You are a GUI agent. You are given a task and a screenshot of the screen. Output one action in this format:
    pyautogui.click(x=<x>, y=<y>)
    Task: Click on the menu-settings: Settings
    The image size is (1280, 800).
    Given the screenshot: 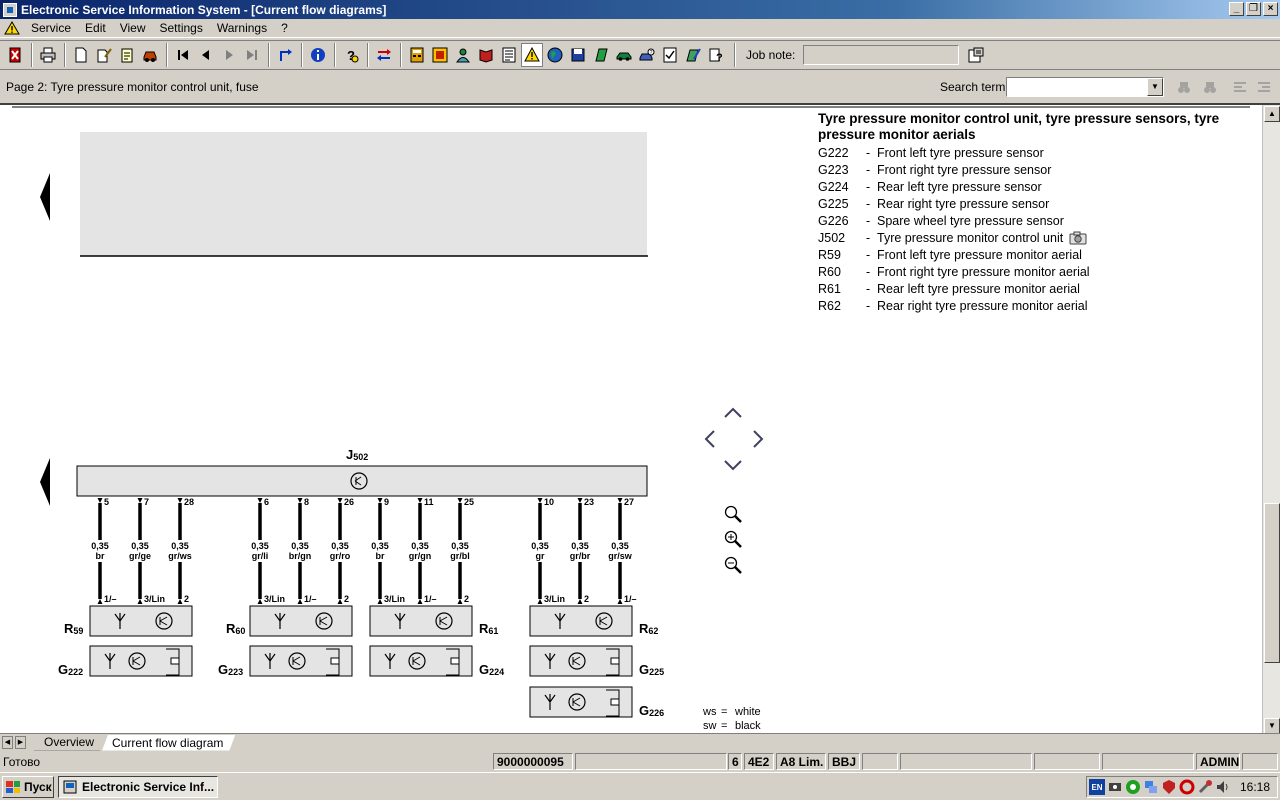 What is the action you would take?
    pyautogui.click(x=181, y=28)
    